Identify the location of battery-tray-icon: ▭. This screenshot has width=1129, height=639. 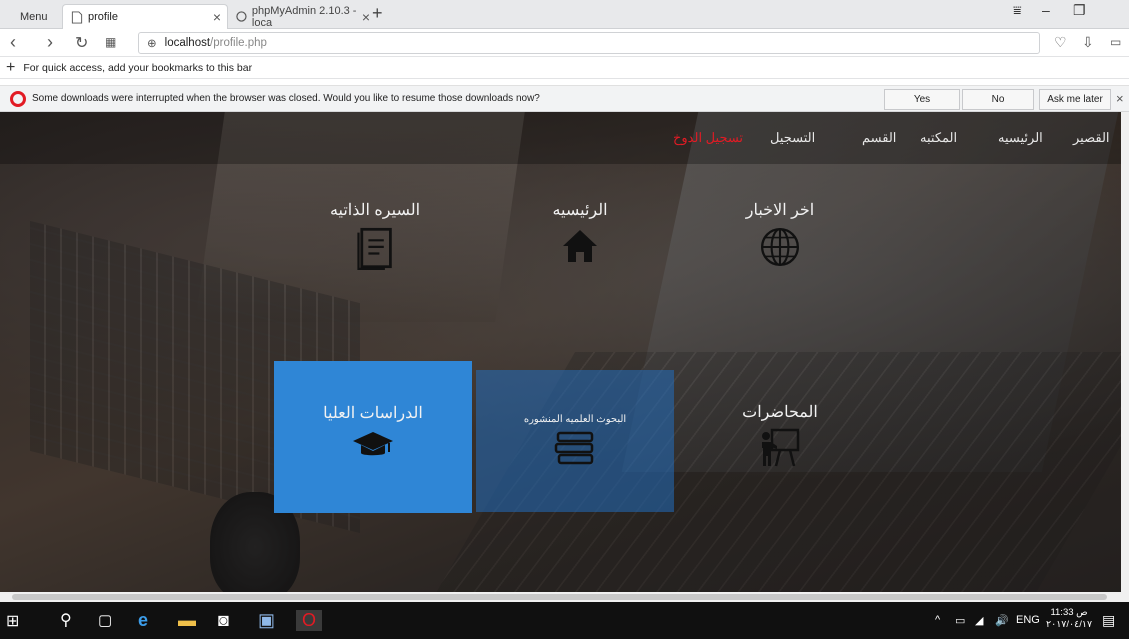
(960, 620).